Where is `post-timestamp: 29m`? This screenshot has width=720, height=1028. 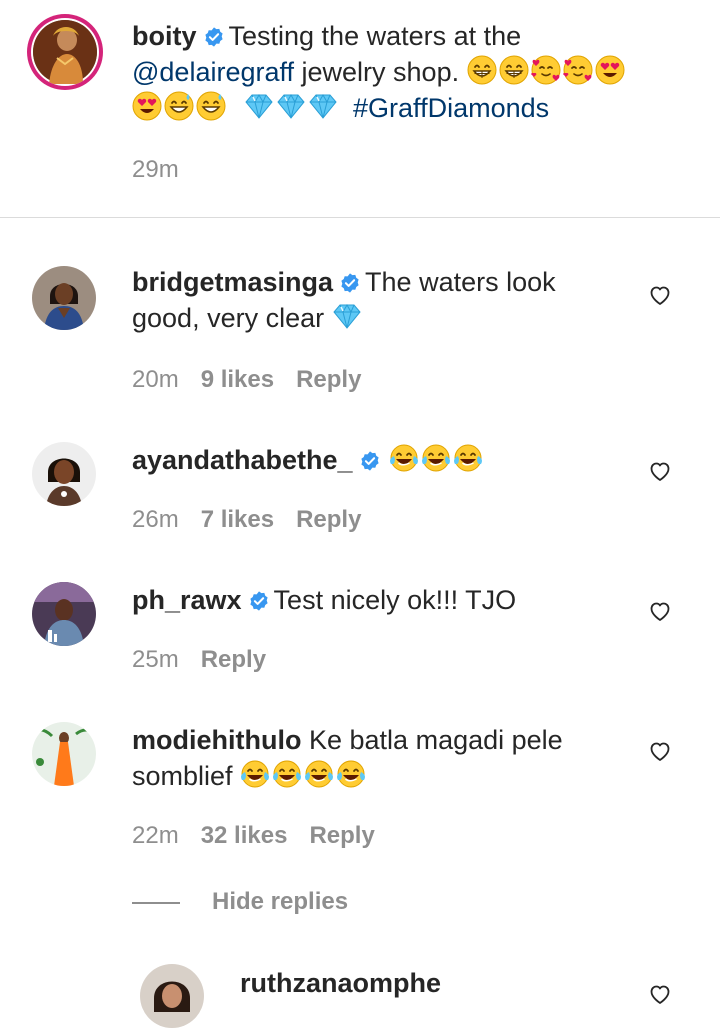
post-timestamp: 29m is located at coordinates (155, 169).